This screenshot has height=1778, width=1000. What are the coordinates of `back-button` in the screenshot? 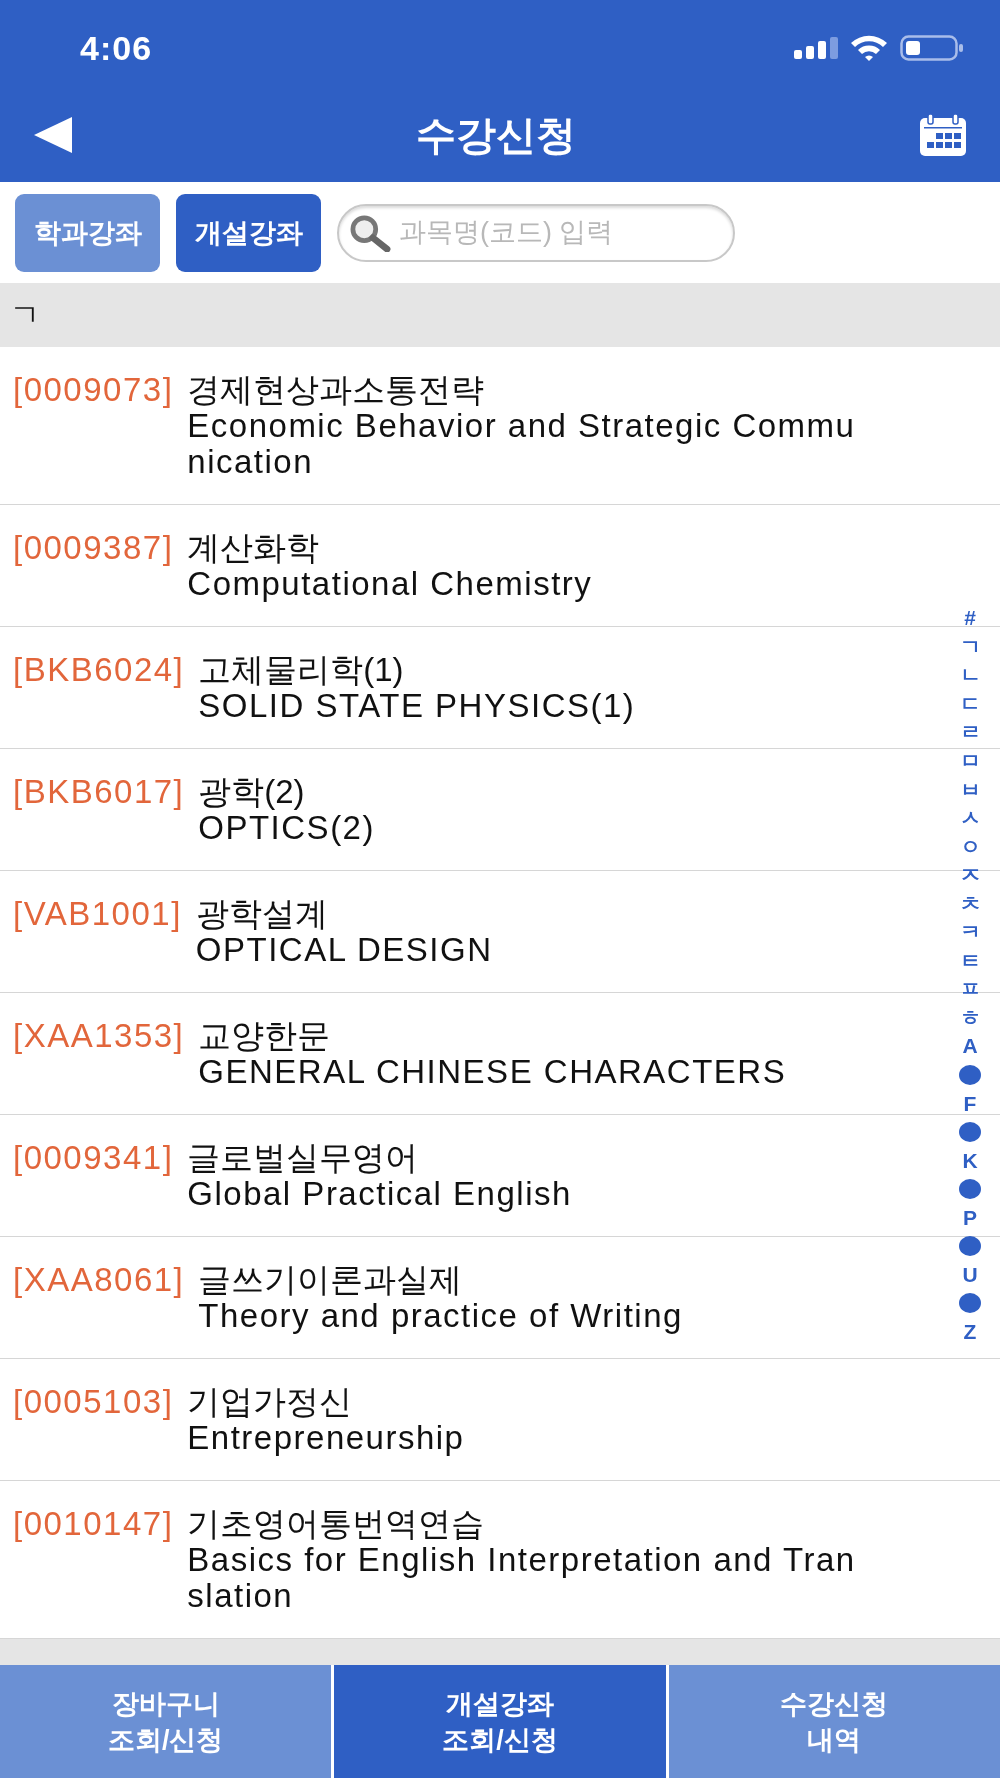 It's located at (53, 135).